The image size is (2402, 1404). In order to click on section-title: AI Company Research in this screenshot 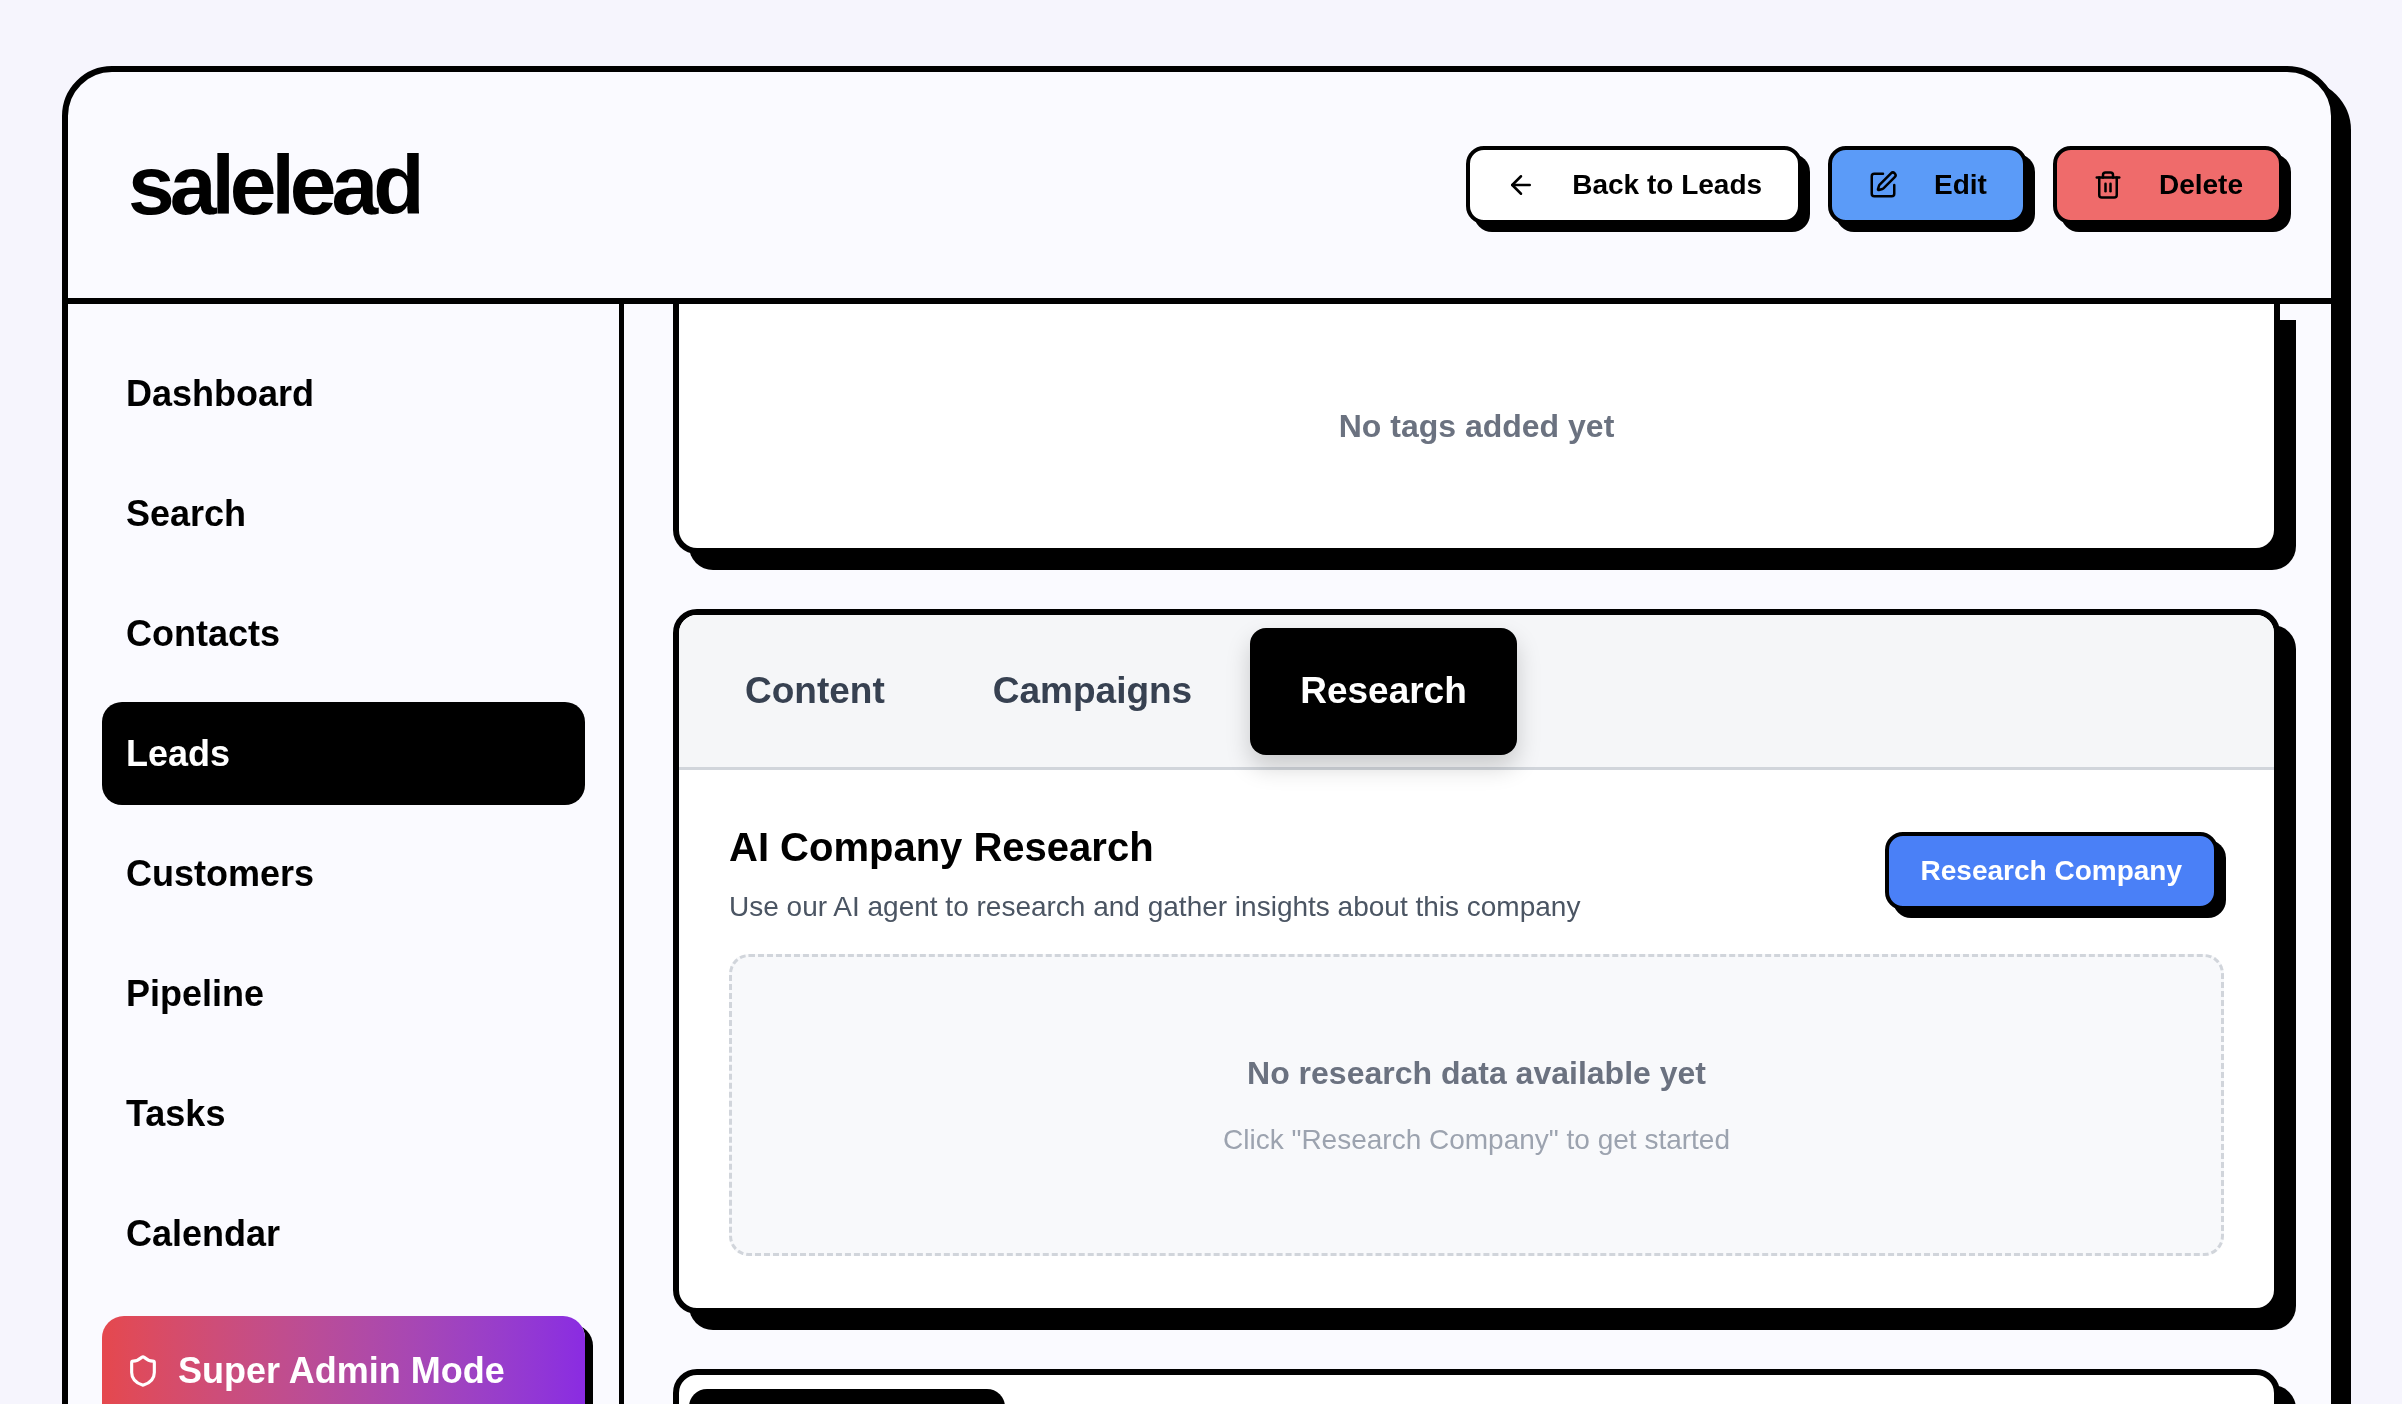, I will do `click(942, 847)`.